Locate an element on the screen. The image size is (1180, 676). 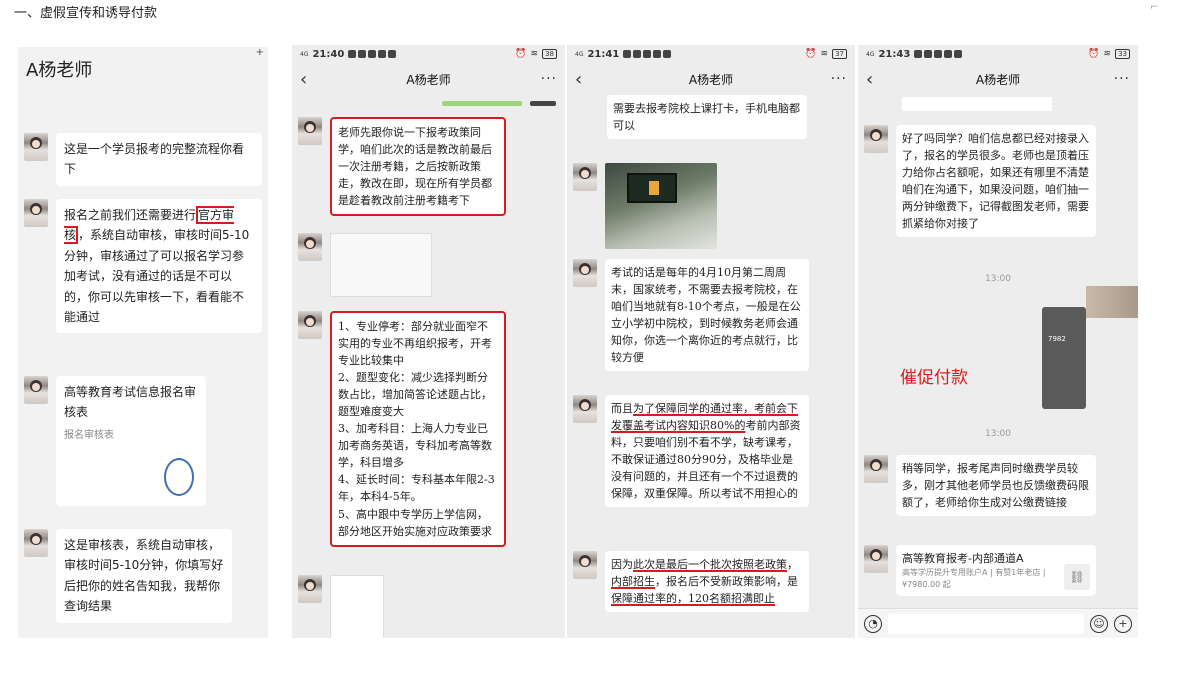
battery-icon: 33 is located at coordinates (1122, 54).